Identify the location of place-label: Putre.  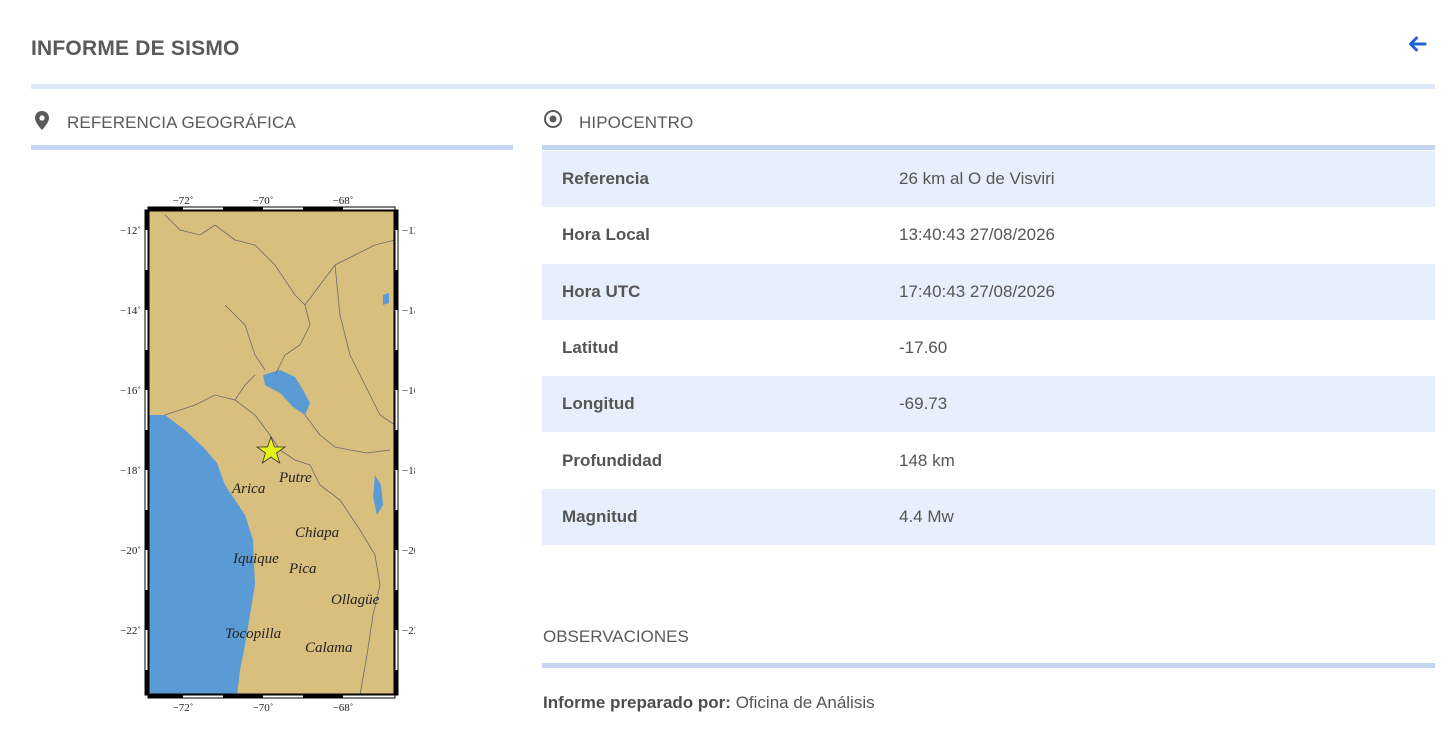
(295, 478).